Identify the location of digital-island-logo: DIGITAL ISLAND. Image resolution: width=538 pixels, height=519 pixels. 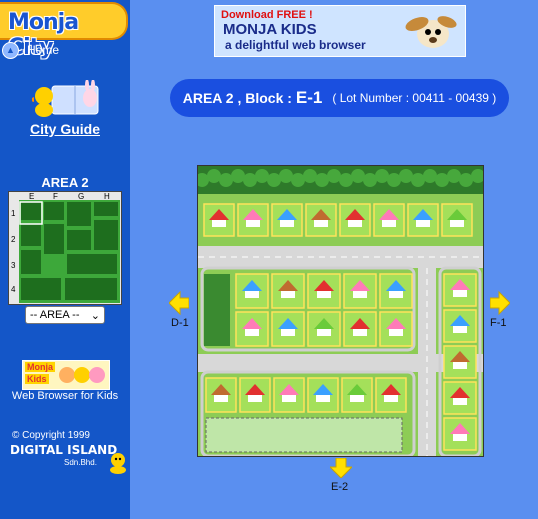
(64, 450).